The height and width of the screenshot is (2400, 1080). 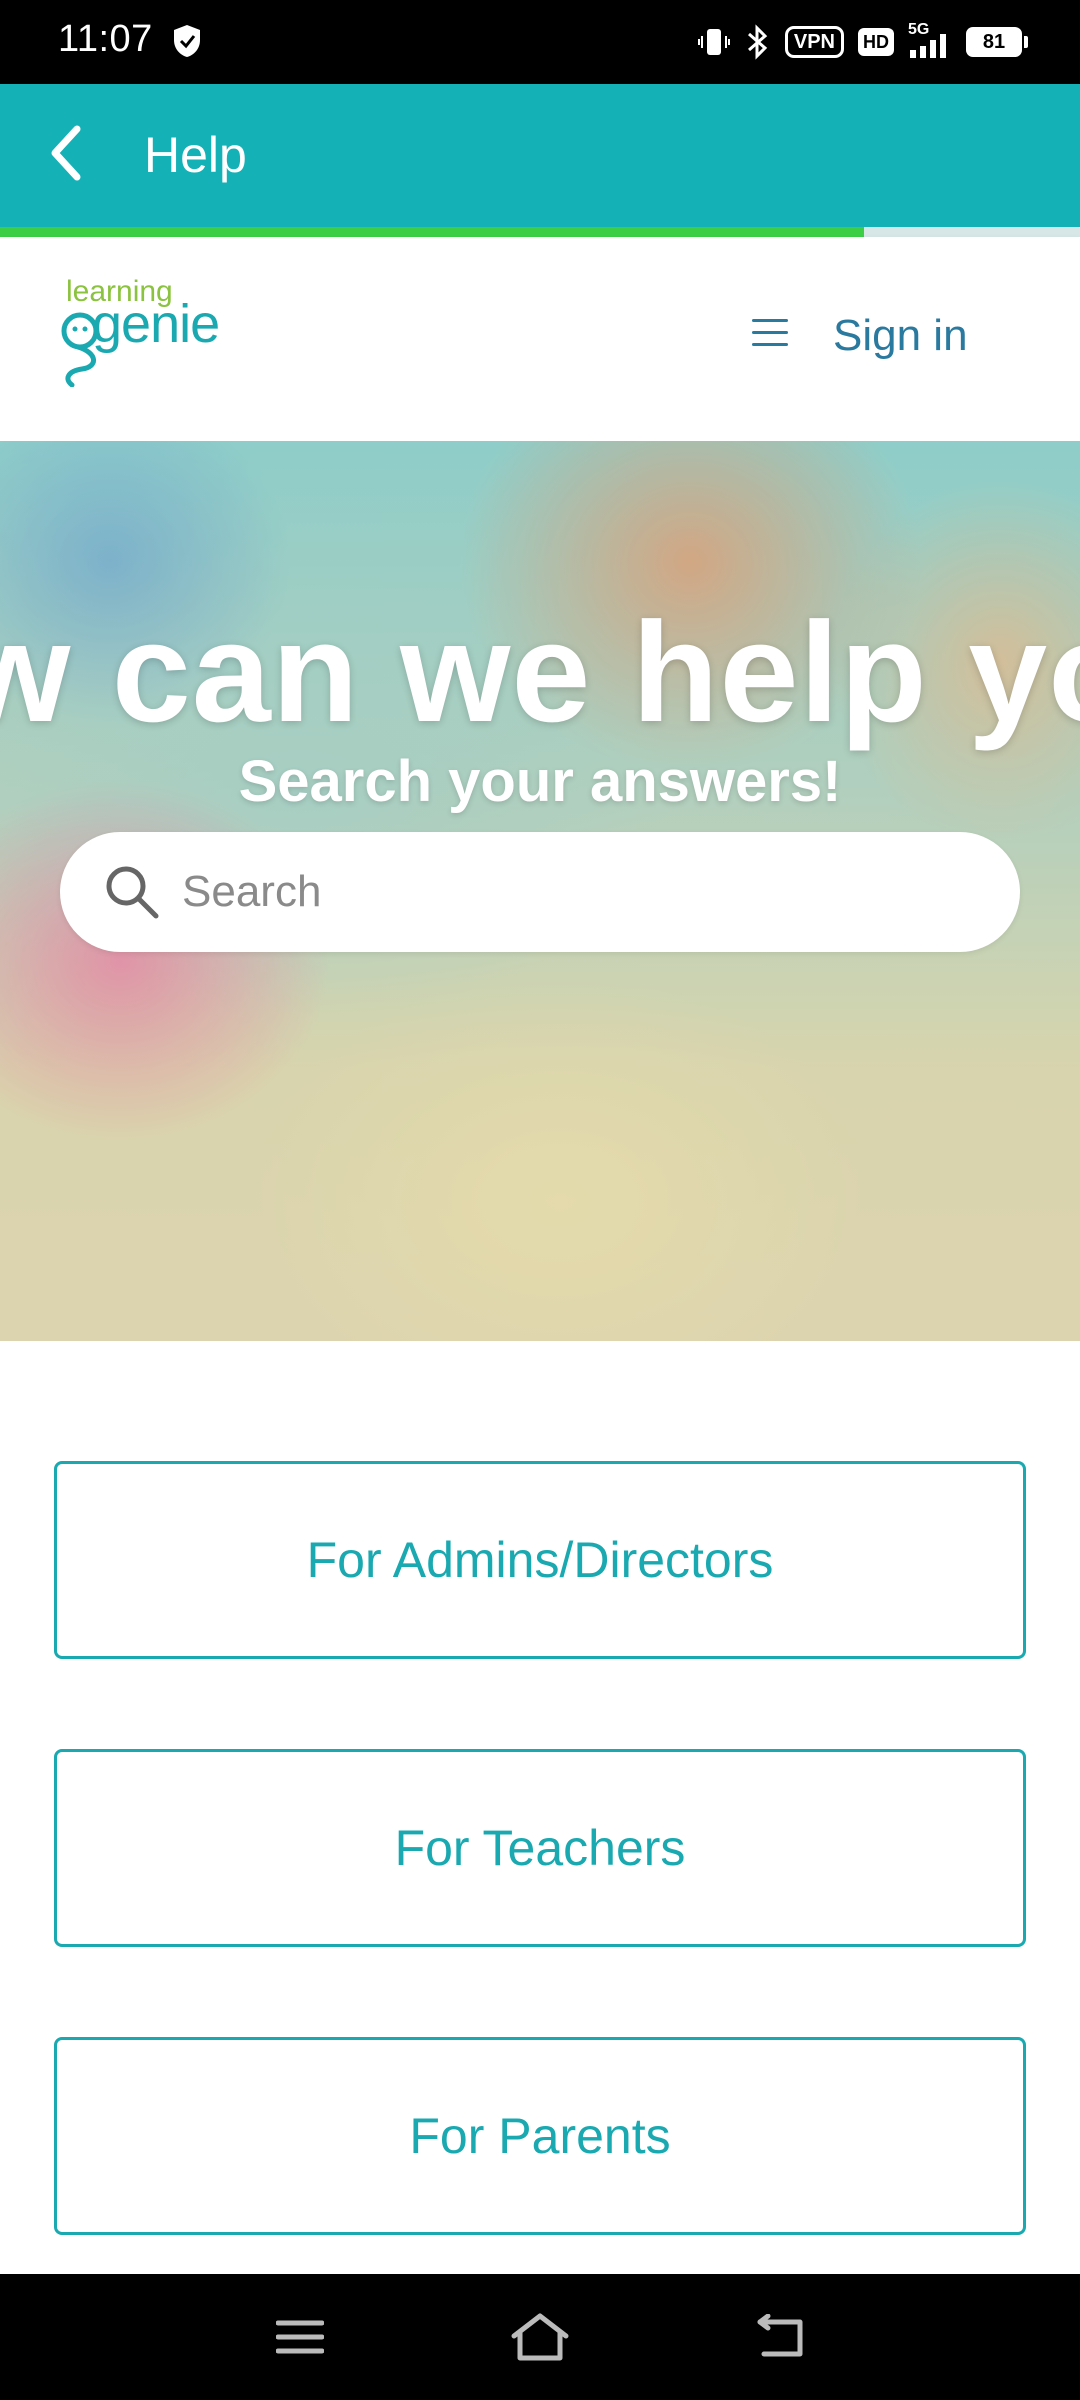 What do you see at coordinates (195, 155) in the screenshot?
I see `page-title: Help` at bounding box center [195, 155].